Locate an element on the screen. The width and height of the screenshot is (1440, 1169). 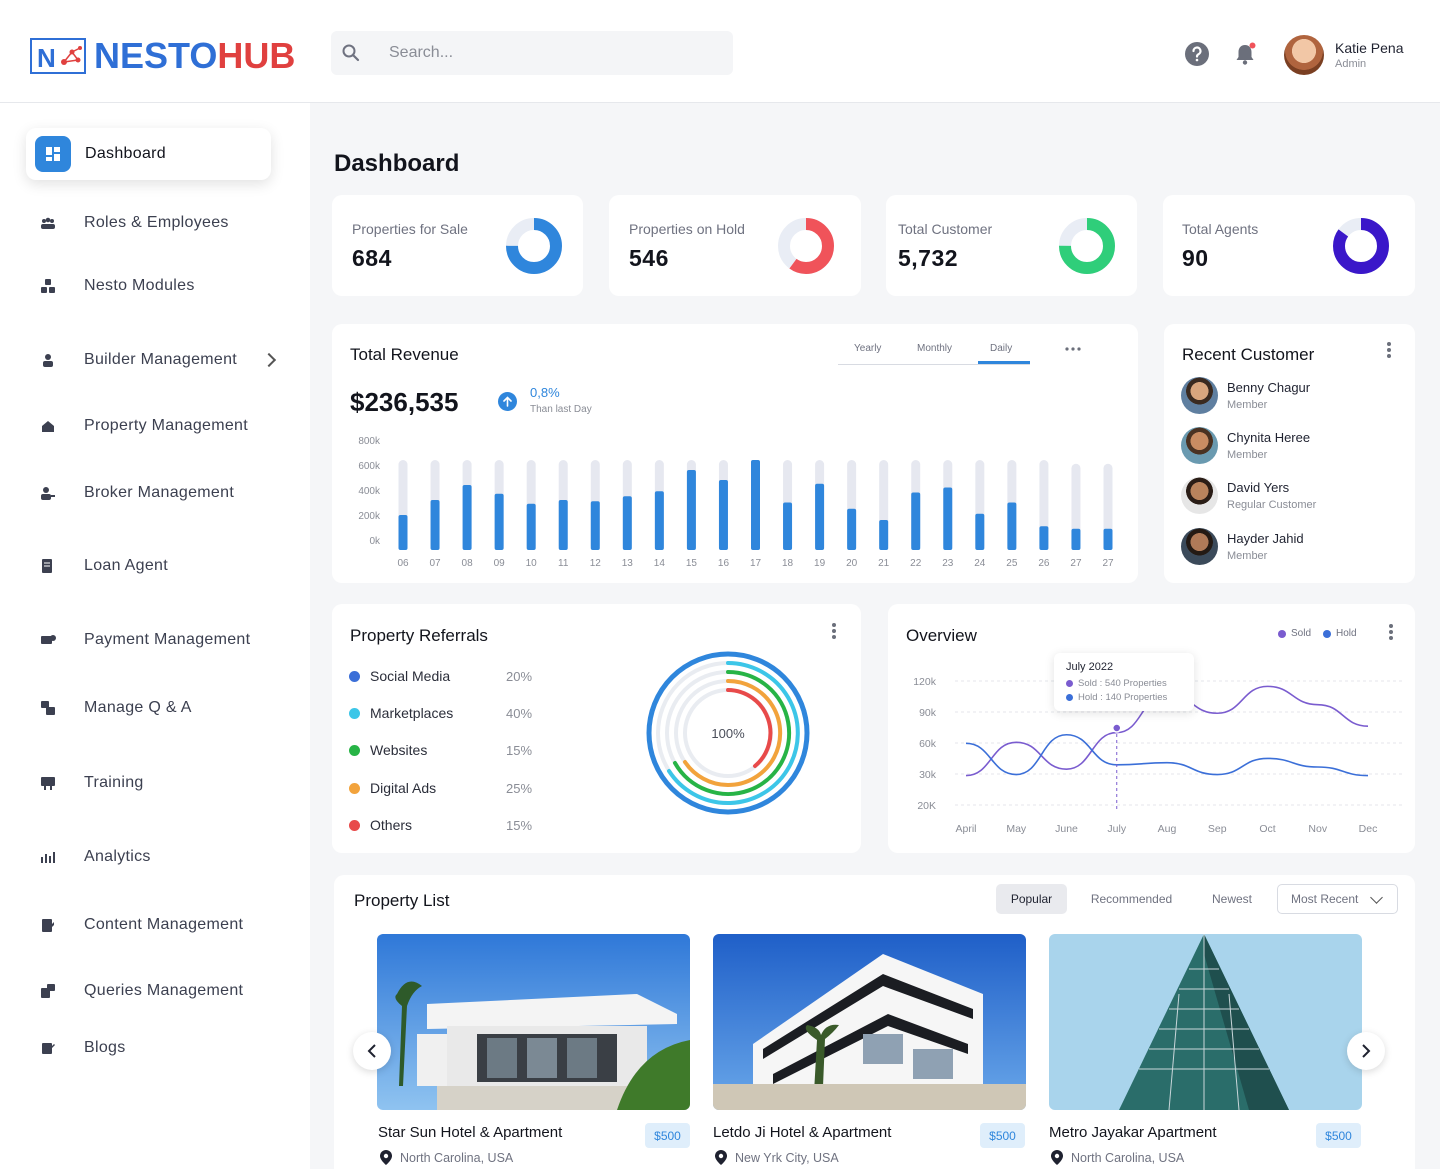
content-icon is located at coordinates (48, 925).